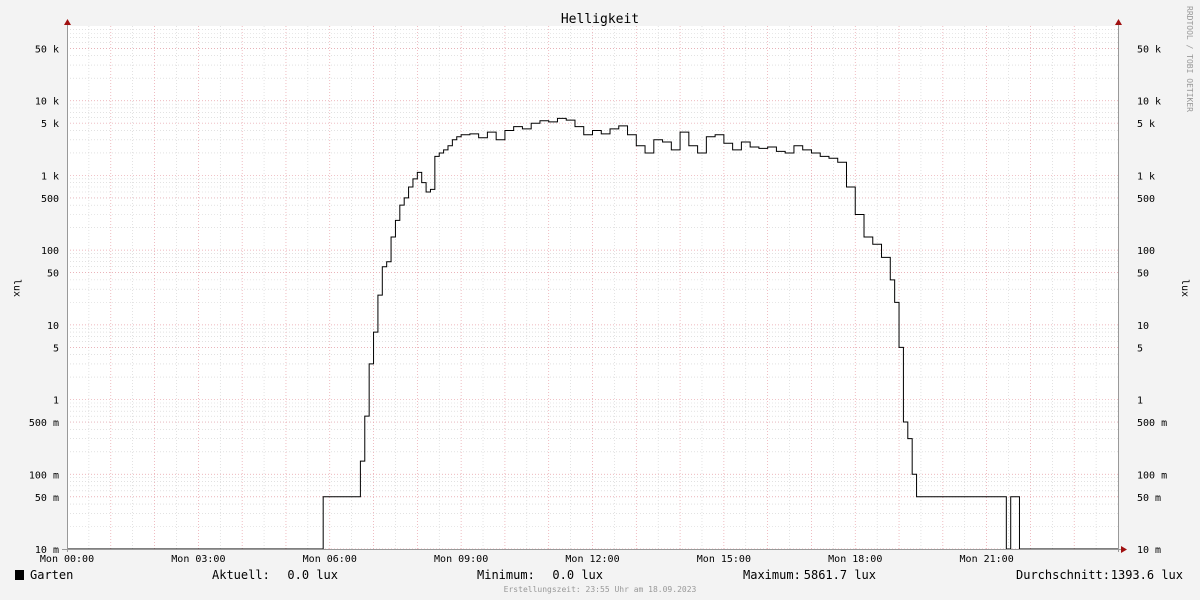 The image size is (1200, 600). What do you see at coordinates (47, 102) in the screenshot?
I see `y-tick-label-left: 10 k` at bounding box center [47, 102].